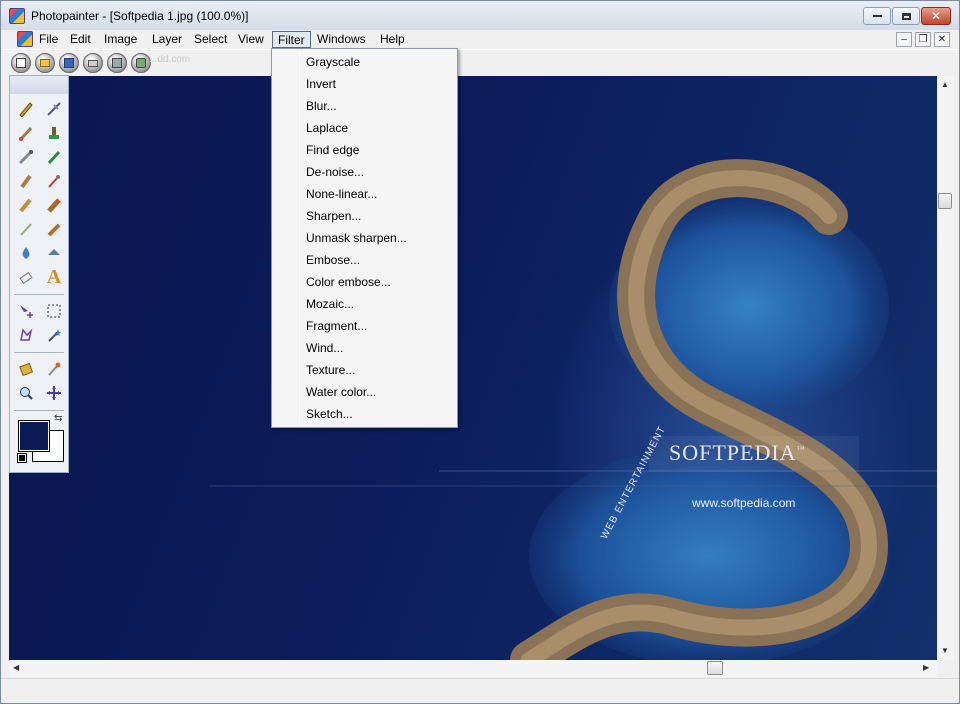 The width and height of the screenshot is (960, 704). Describe the element at coordinates (26, 109) in the screenshot. I see `pencil-tool` at that location.